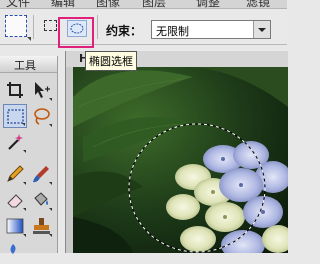  Describe the element at coordinates (108, 4) in the screenshot. I see `menu-image: 图像` at that location.